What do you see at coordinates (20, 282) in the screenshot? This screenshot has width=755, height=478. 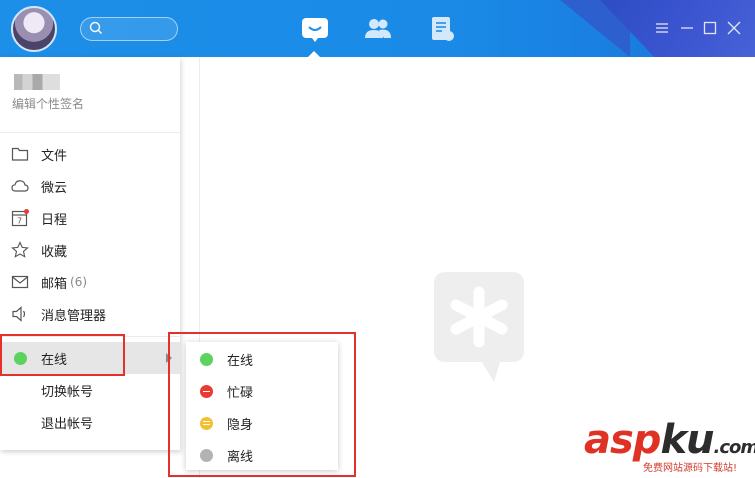 I see `mail-icon` at bounding box center [20, 282].